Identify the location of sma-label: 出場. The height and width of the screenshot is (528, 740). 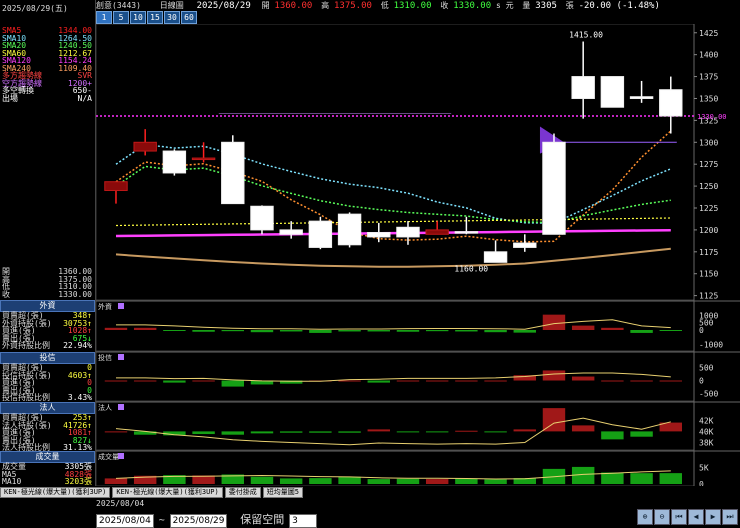
(10, 98).